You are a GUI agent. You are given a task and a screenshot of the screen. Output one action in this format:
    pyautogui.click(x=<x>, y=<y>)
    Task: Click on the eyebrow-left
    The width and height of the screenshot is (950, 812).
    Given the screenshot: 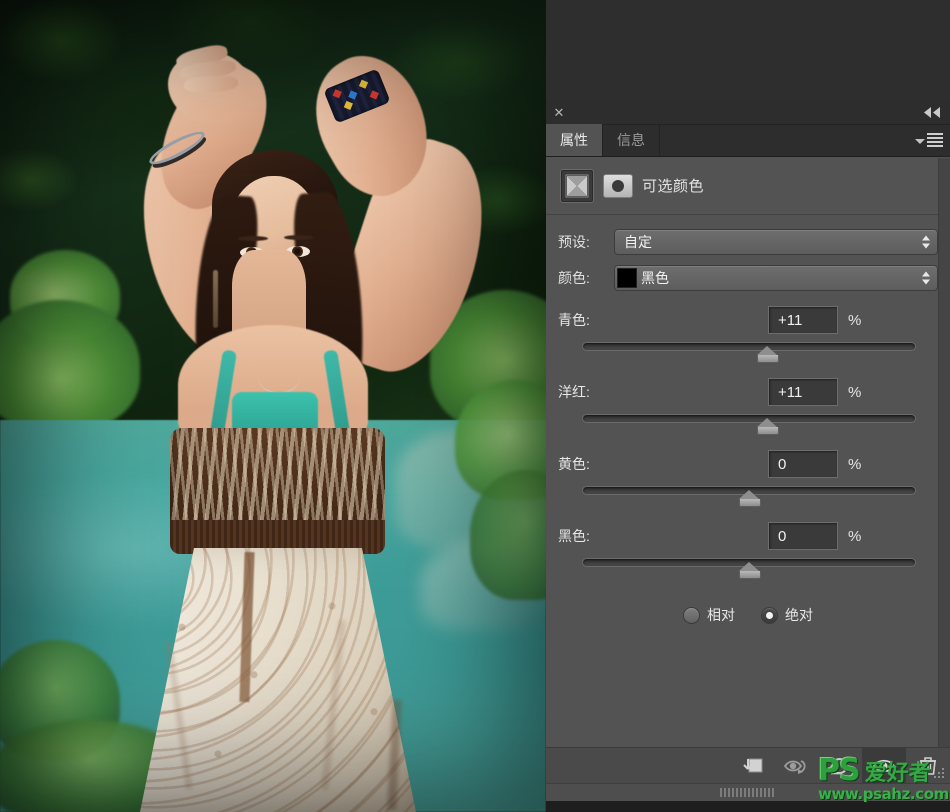 What is the action you would take?
    pyautogui.click(x=253, y=238)
    